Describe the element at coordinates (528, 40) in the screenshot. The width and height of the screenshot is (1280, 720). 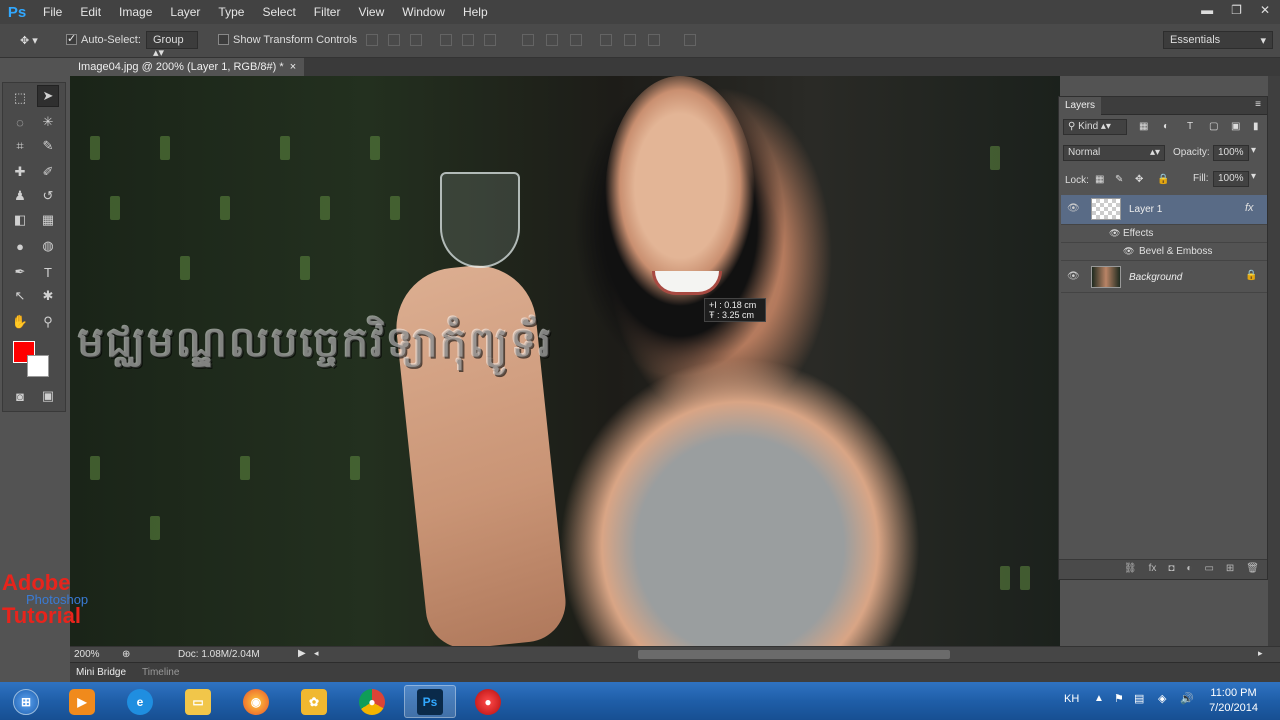
I see `distribute-top-icon` at that location.